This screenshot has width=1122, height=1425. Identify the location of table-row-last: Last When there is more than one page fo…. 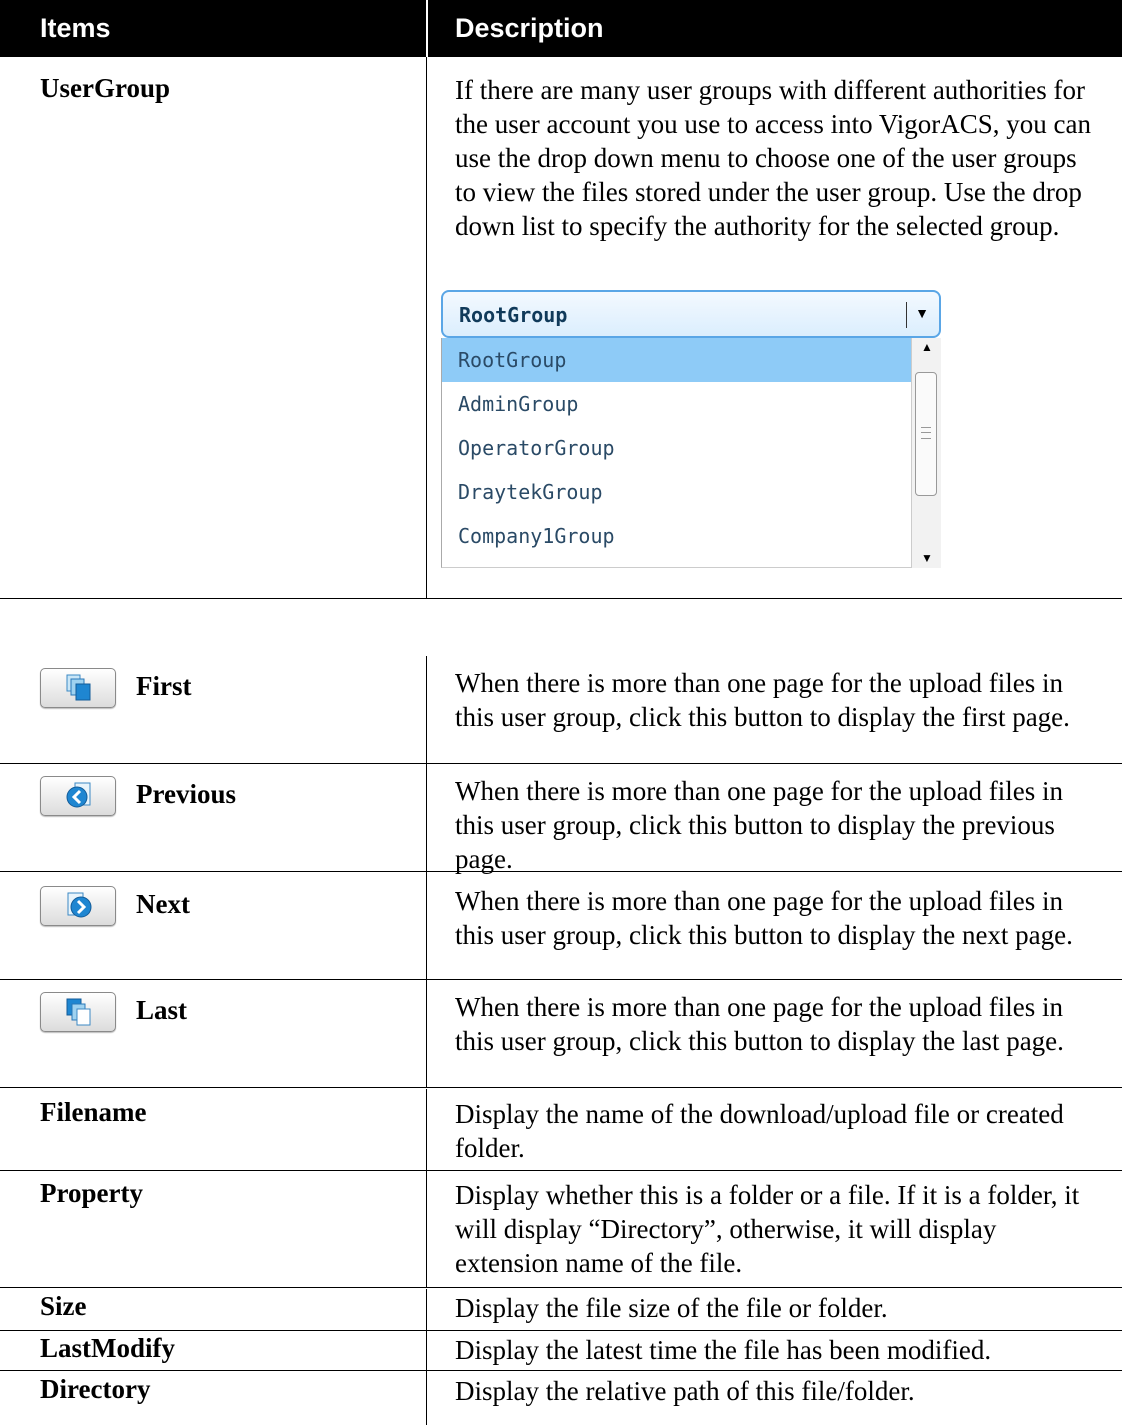
(561, 1034).